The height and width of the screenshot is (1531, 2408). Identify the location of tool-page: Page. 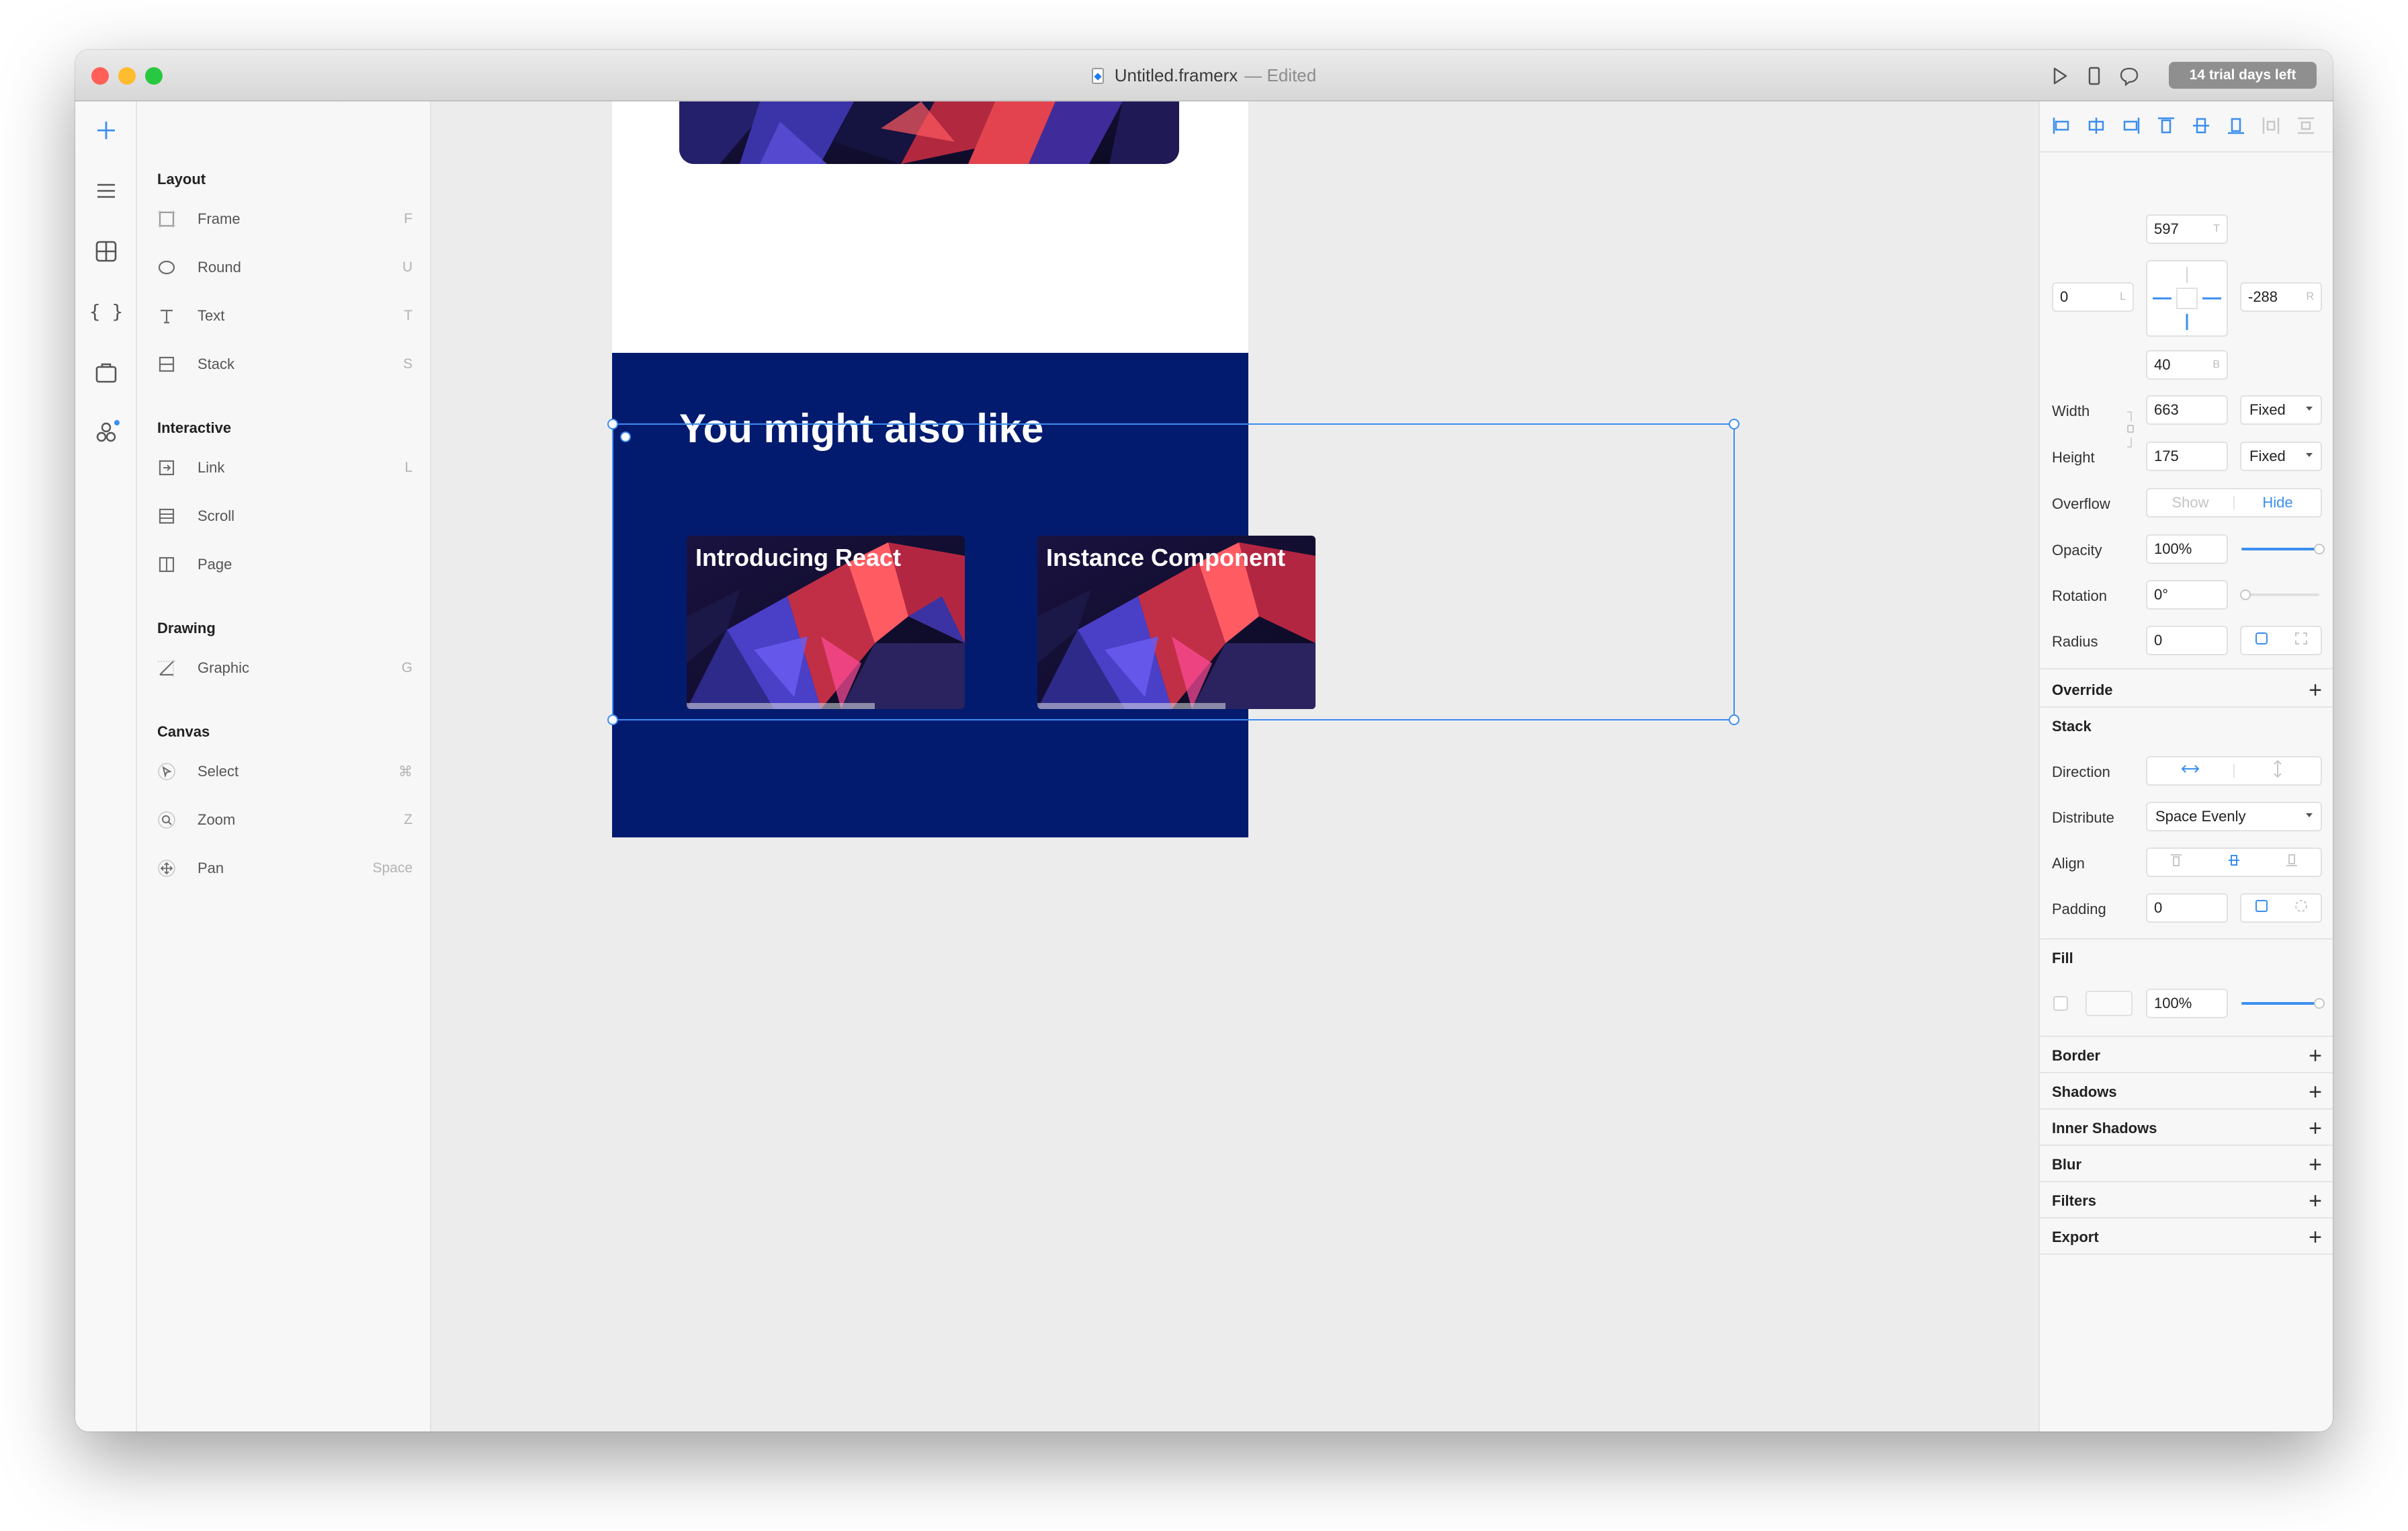
(284, 564).